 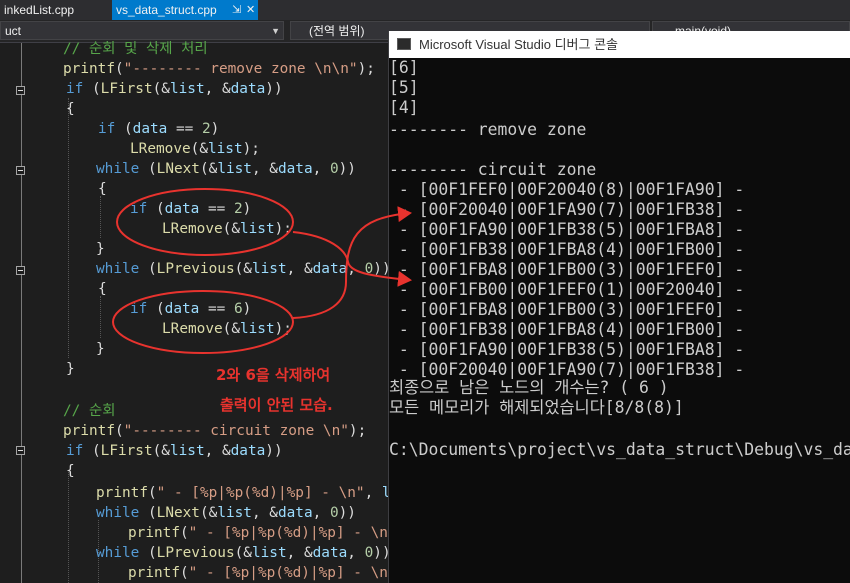 I want to click on console-title-bar: Microsoft Visual Studio 디버그 콘솔, so click(x=619, y=44).